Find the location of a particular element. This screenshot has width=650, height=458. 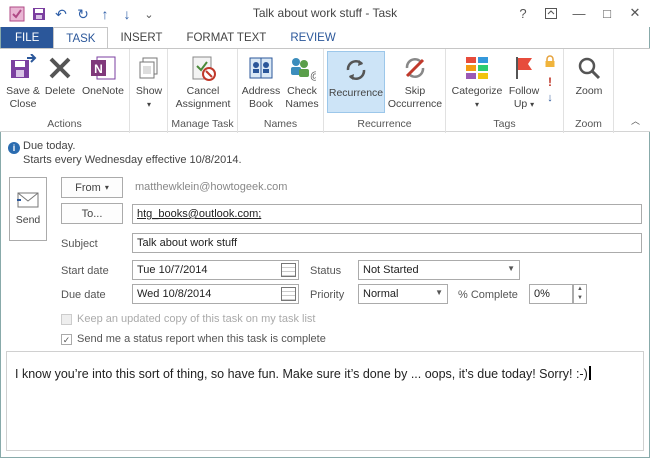

group-label-recurrence: Recurrence is located at coordinates (384, 124).